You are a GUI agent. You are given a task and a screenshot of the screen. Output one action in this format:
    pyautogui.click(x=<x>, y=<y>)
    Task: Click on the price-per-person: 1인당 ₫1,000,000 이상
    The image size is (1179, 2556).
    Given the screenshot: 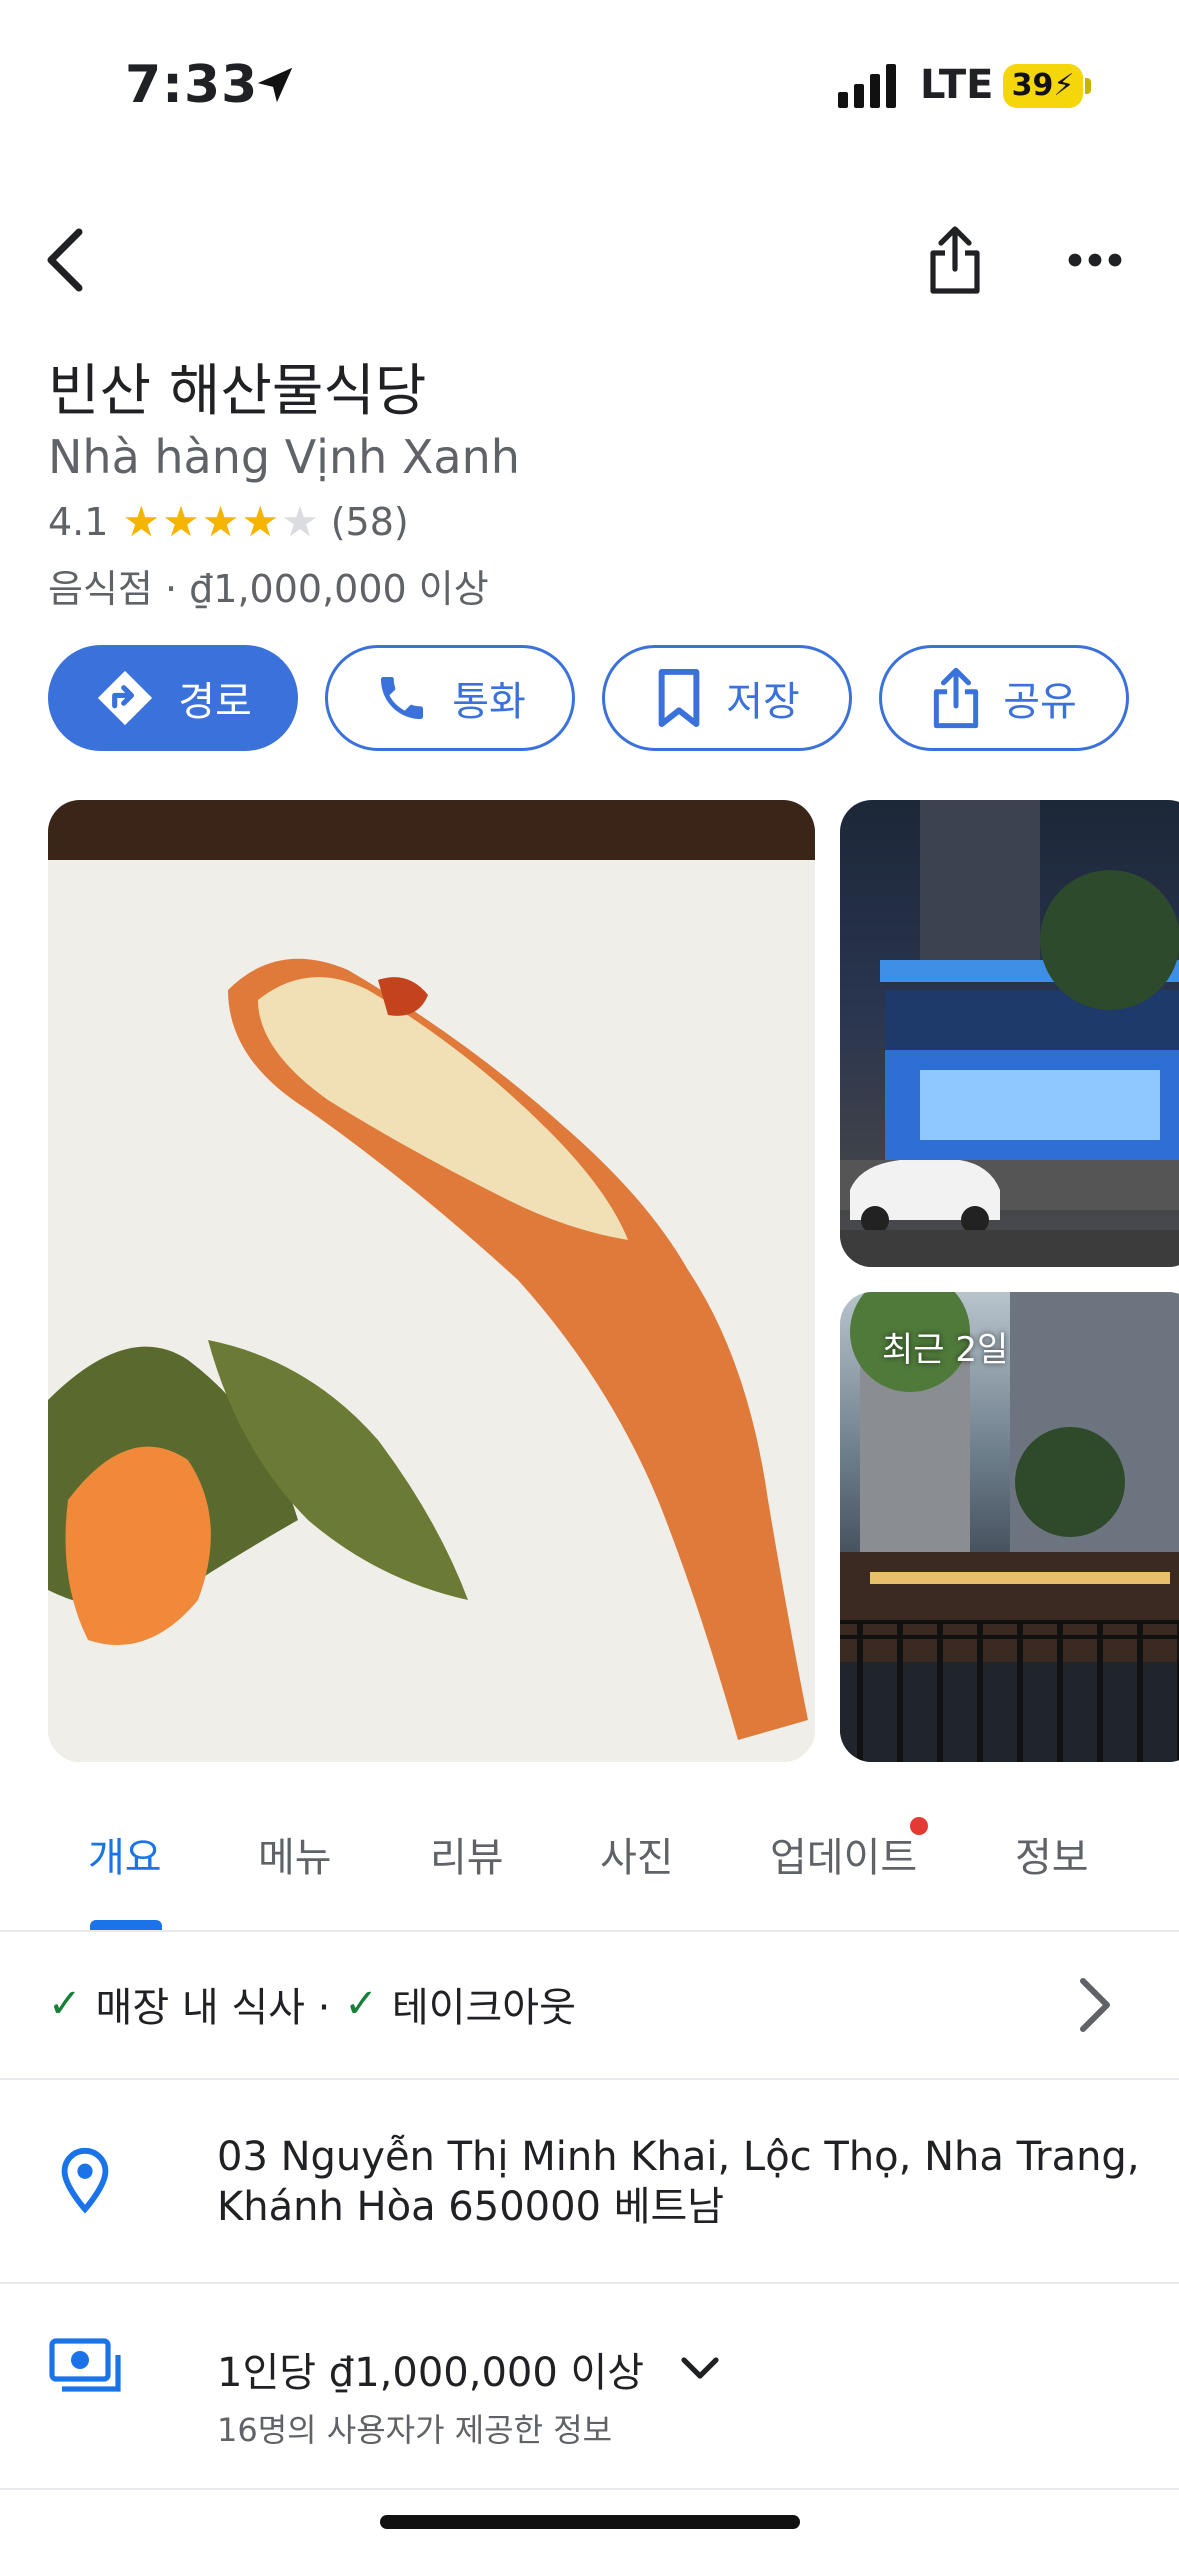 What is the action you would take?
    pyautogui.click(x=468, y=2369)
    